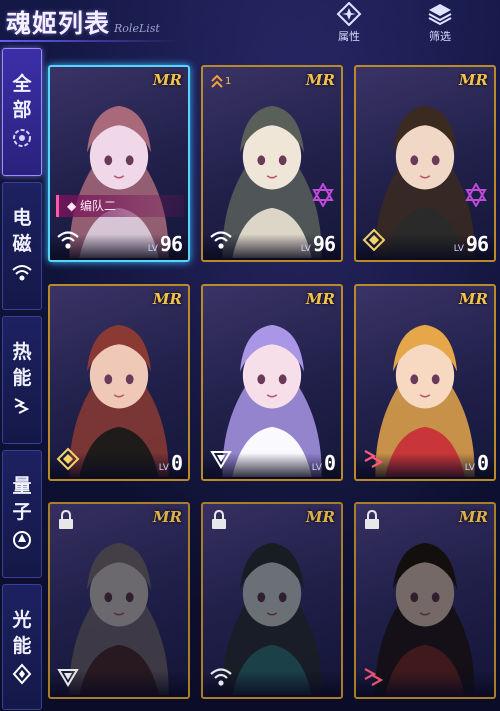  Describe the element at coordinates (349, 36) in the screenshot. I see `attribute-label: 属性` at that location.